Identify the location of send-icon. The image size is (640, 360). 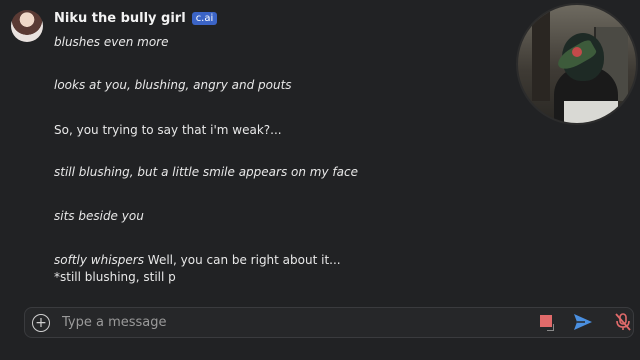
(583, 324).